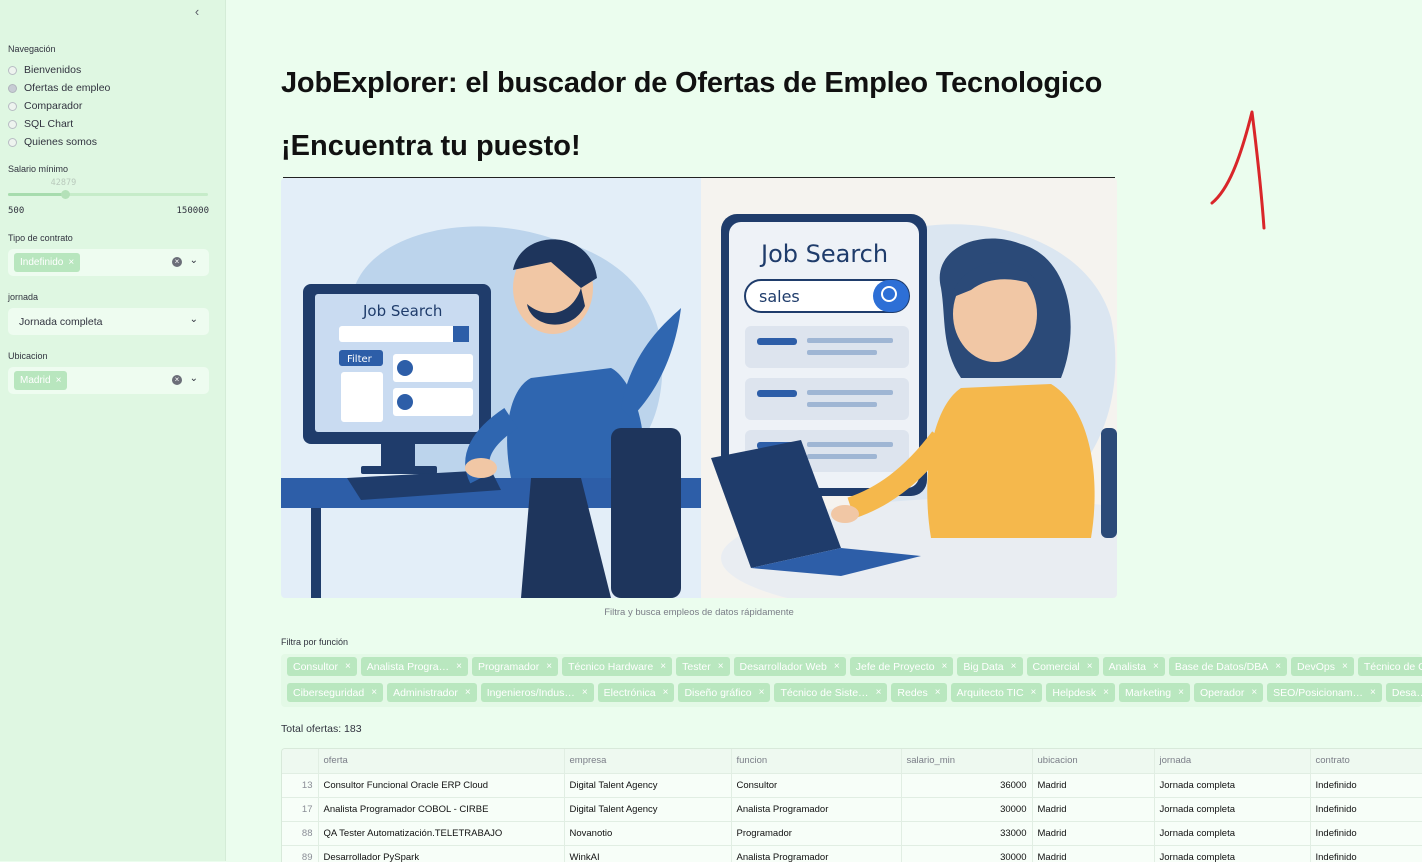  I want to click on function-chip-label: Redes, so click(912, 692).